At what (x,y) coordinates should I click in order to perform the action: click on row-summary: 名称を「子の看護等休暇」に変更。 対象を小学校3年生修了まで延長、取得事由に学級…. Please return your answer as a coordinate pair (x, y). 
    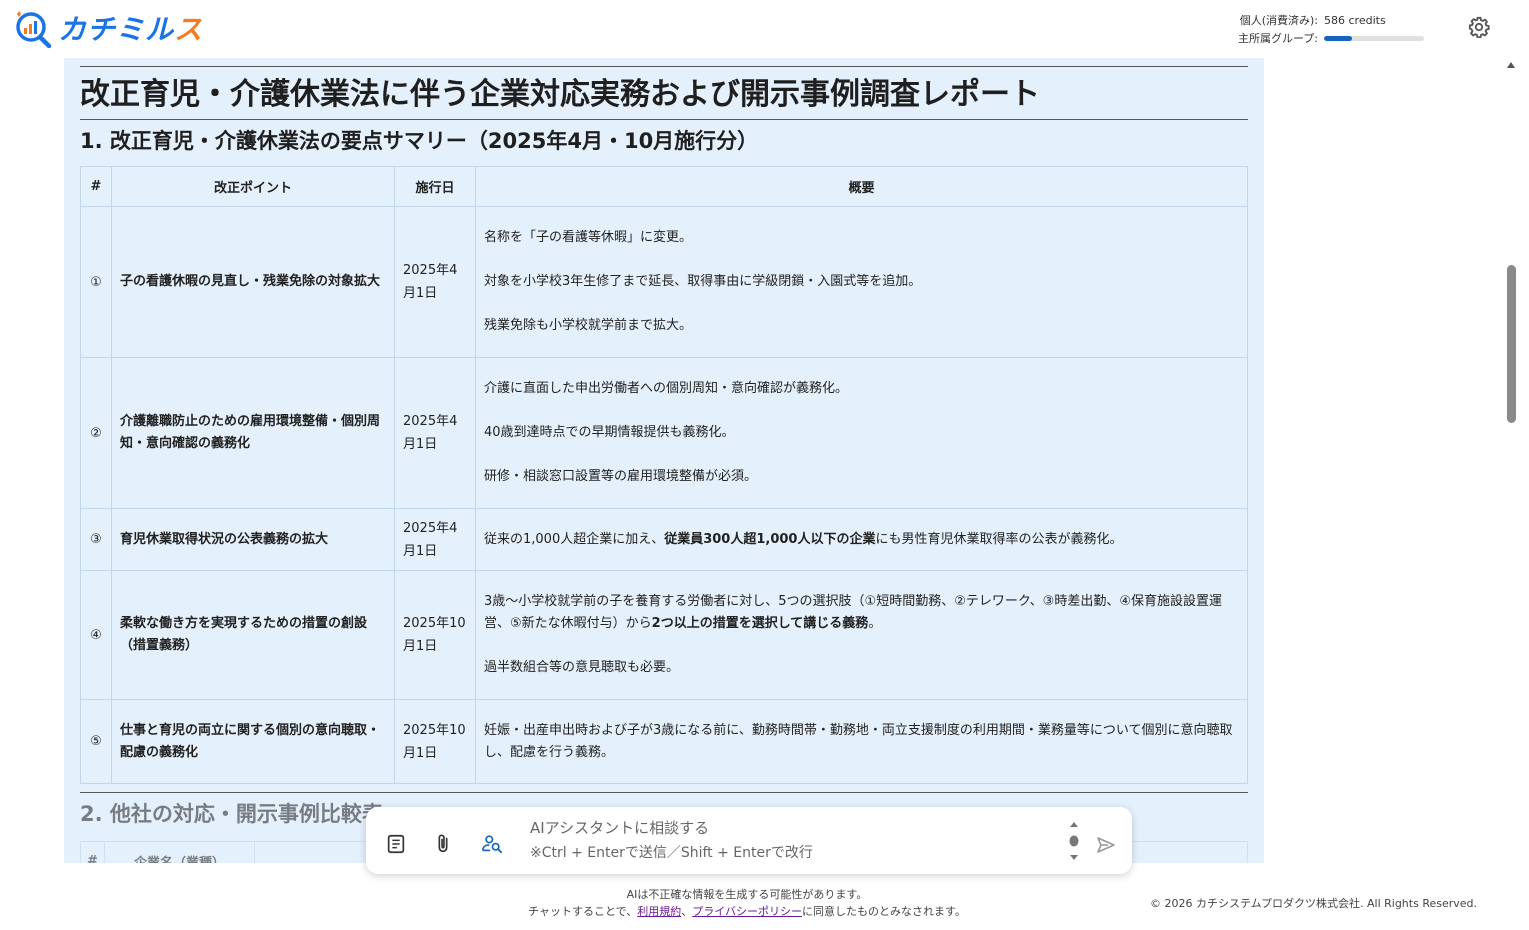
    Looking at the image, I should click on (861, 282).